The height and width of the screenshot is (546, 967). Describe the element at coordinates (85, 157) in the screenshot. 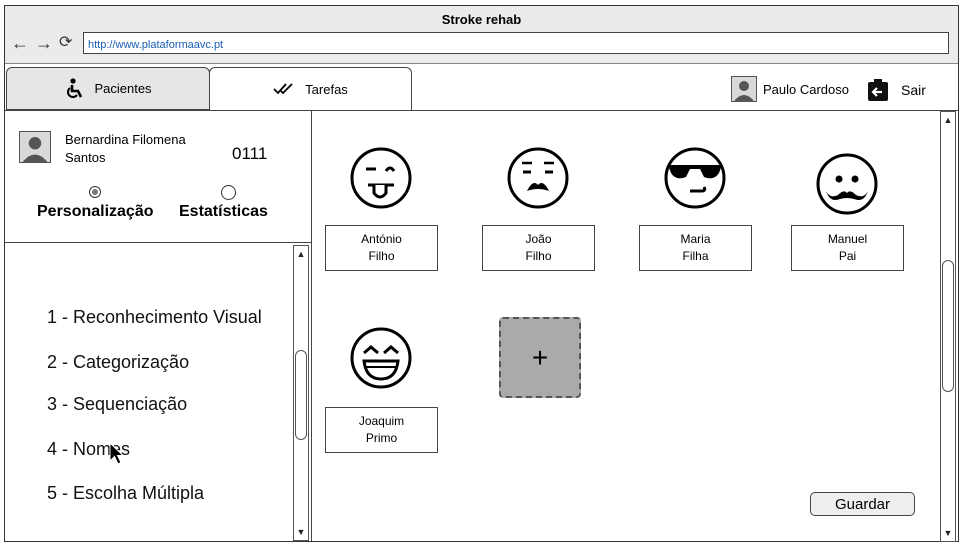

I see `patient-name-line2: Santos` at that location.